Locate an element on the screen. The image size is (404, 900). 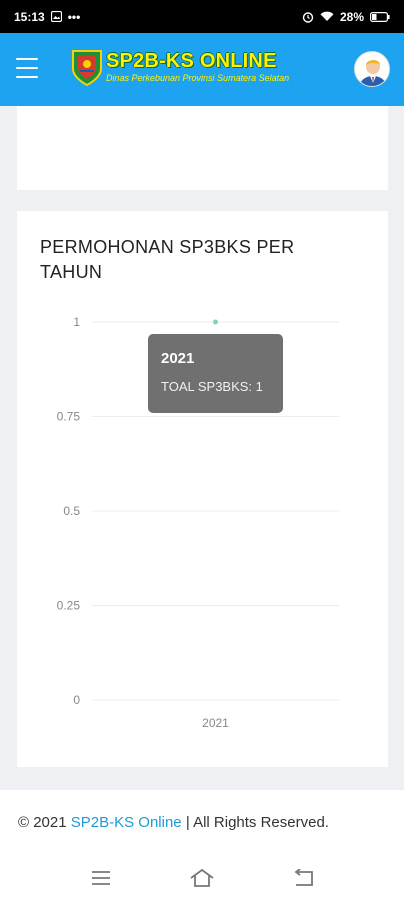
system-nav-bar is located at coordinates (202, 877).